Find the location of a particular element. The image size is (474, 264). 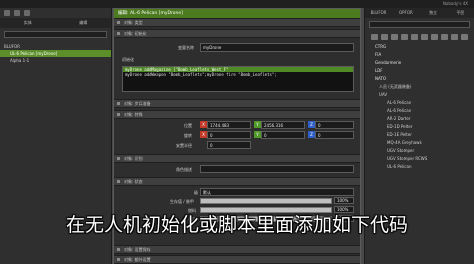

asset-item: MQ-4A Greyhawk is located at coordinates (419, 143).